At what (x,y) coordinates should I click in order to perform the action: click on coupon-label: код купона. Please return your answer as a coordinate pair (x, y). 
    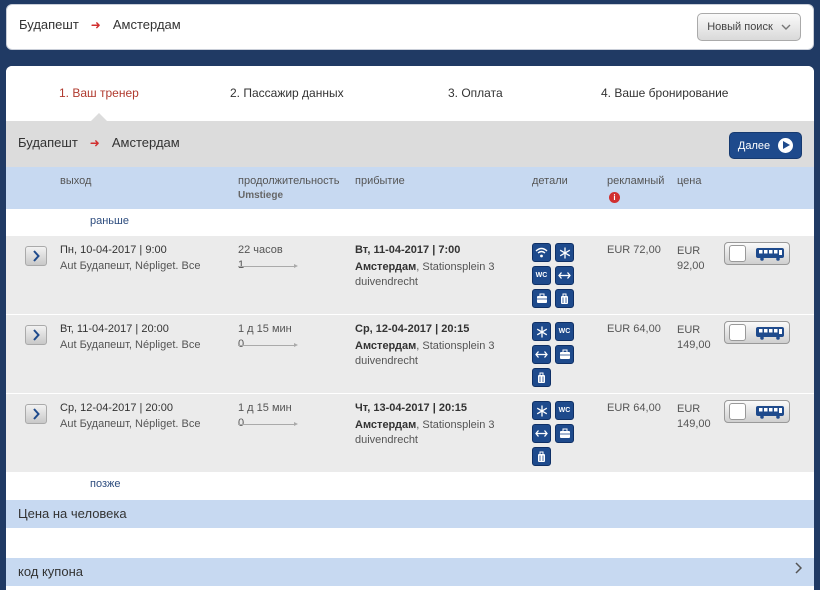
    Looking at the image, I should click on (50, 571).